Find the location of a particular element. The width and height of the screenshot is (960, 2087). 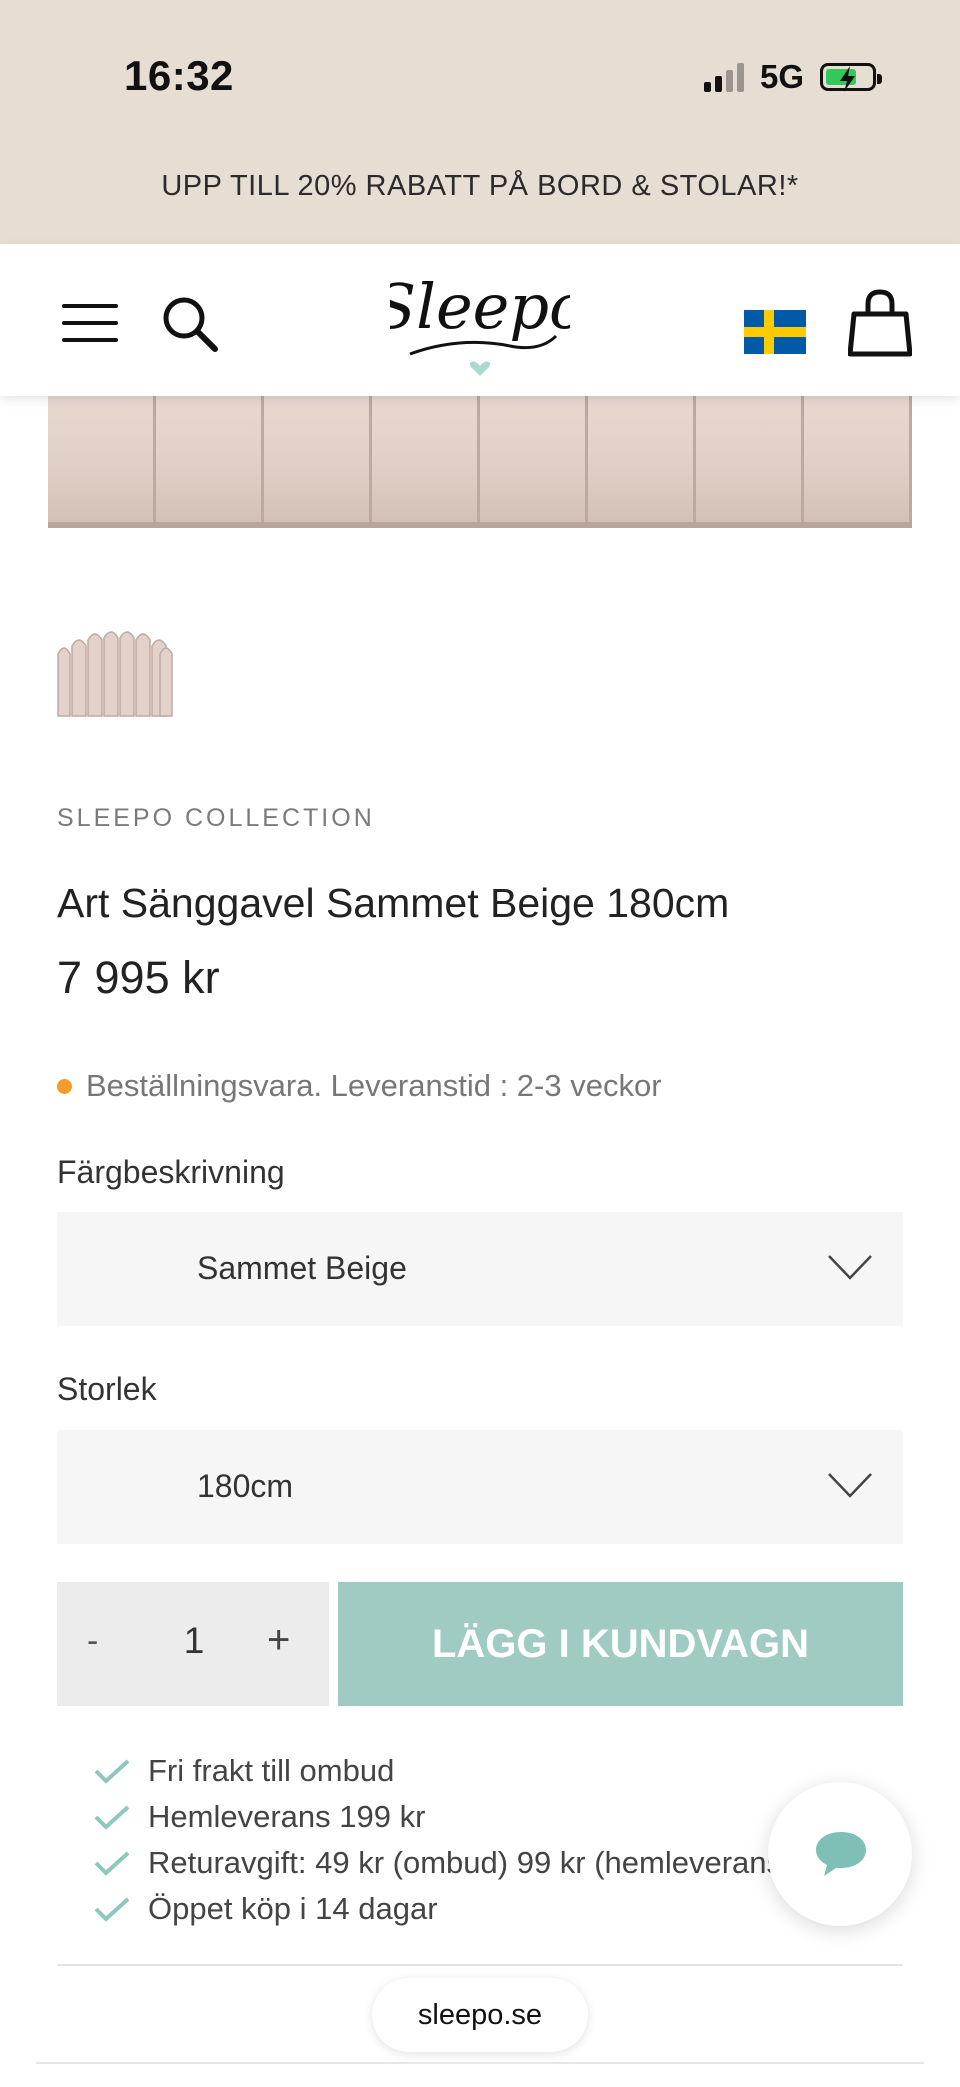

swedish-flag-icon is located at coordinates (775, 332).